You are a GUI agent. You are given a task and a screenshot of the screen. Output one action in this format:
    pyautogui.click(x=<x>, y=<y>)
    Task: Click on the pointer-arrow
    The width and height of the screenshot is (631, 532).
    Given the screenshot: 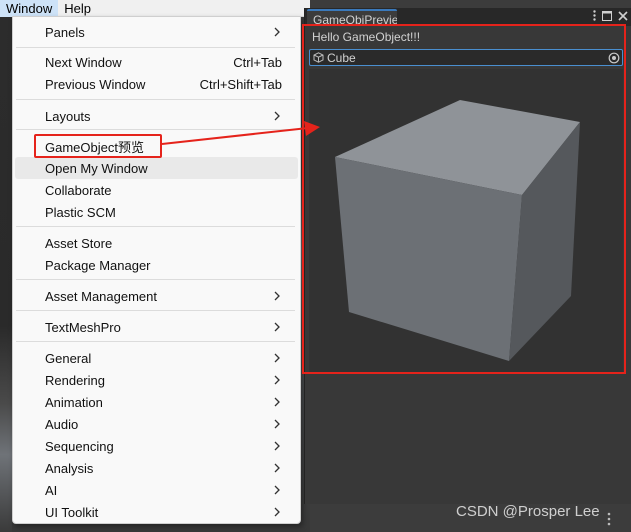 What is the action you would take?
    pyautogui.click(x=240, y=133)
    